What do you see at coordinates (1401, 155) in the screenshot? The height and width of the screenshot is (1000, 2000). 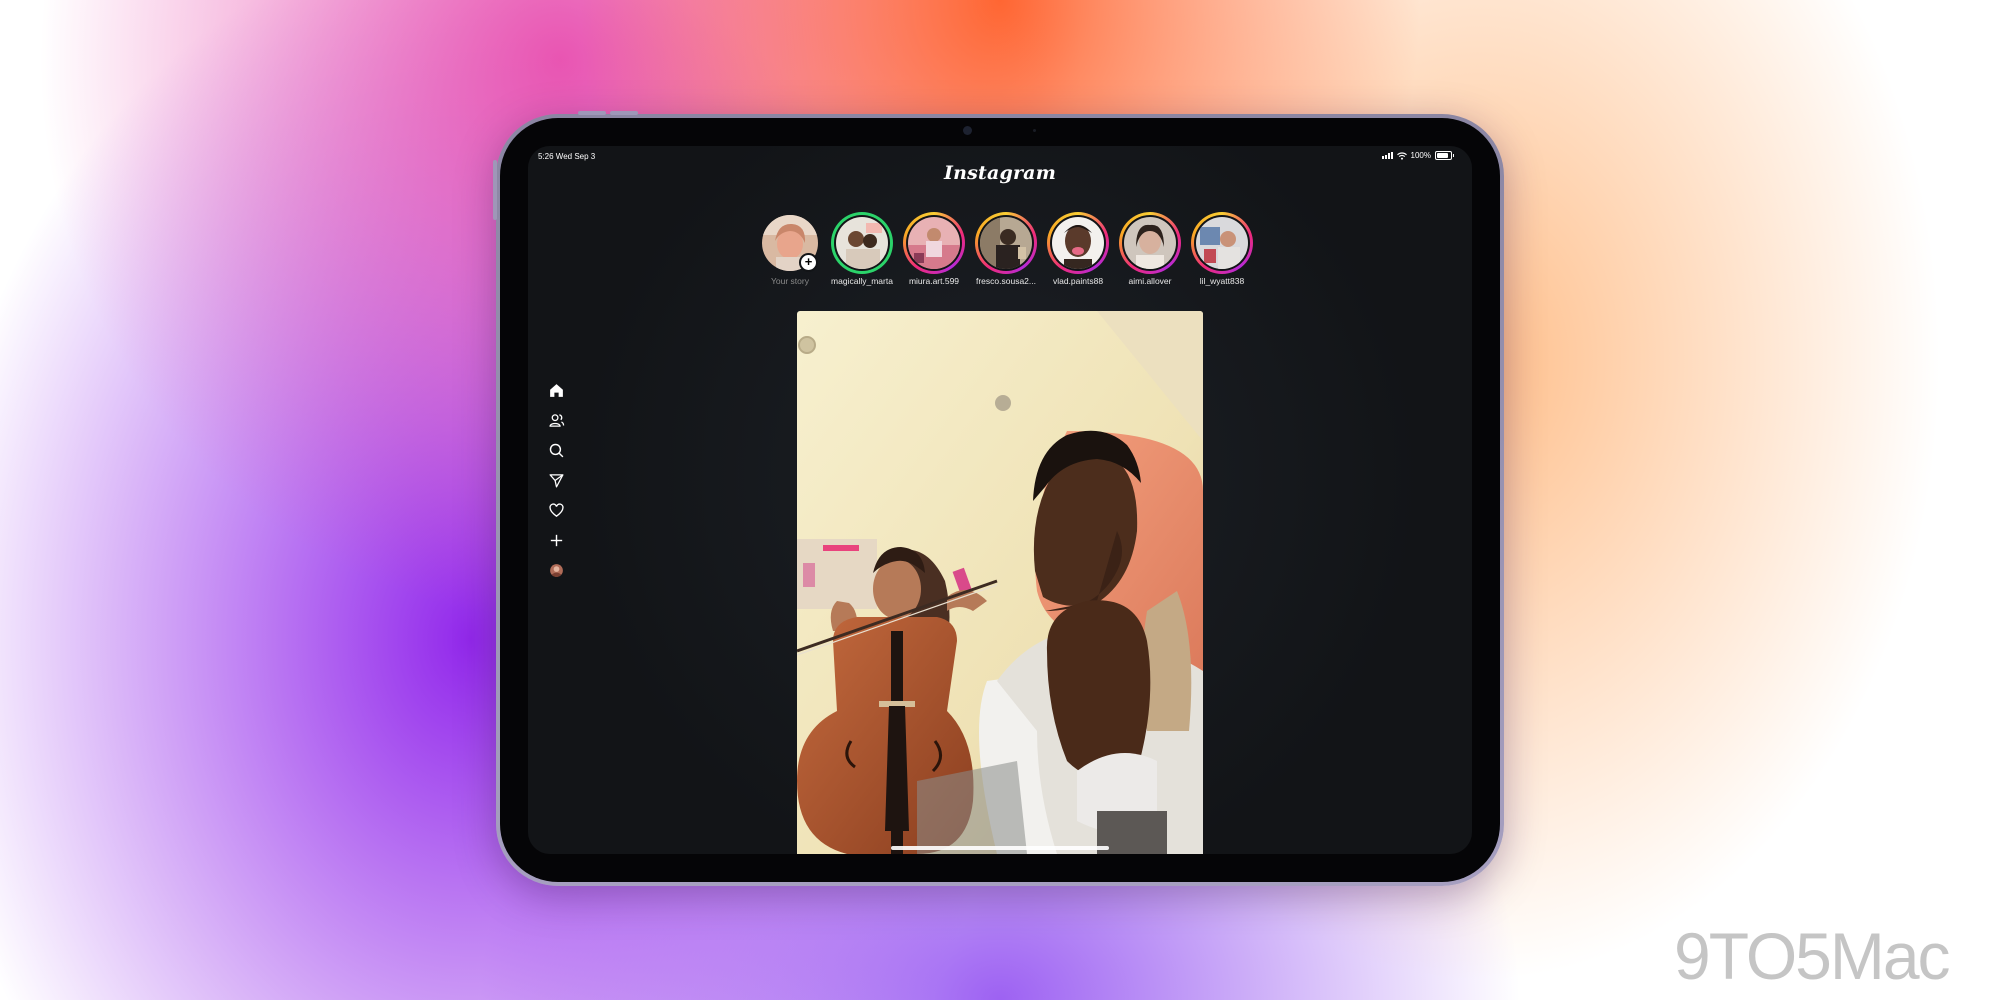 I see `wifi-icon` at bounding box center [1401, 155].